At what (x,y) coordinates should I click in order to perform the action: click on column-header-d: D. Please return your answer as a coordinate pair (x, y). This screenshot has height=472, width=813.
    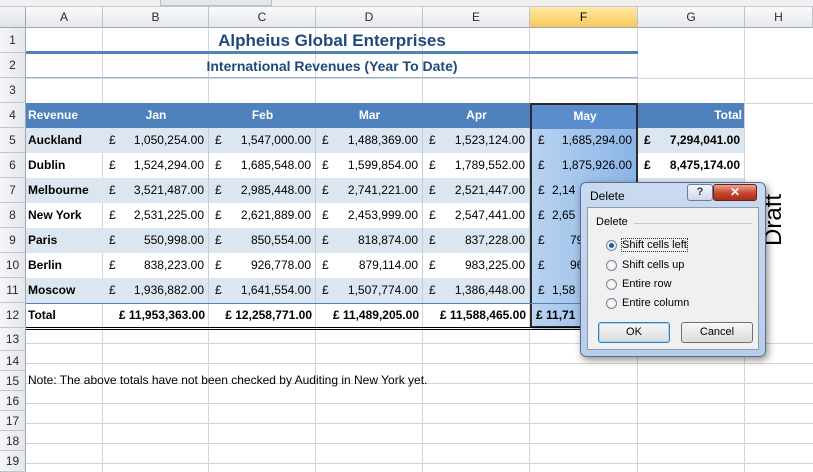
    Looking at the image, I should click on (369, 17).